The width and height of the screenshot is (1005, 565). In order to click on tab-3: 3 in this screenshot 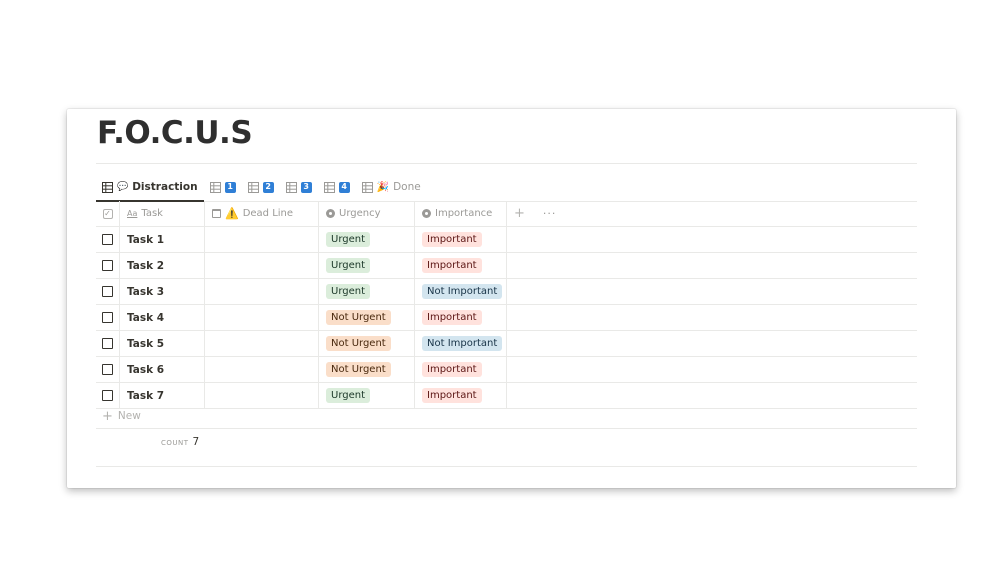, I will do `click(299, 187)`.